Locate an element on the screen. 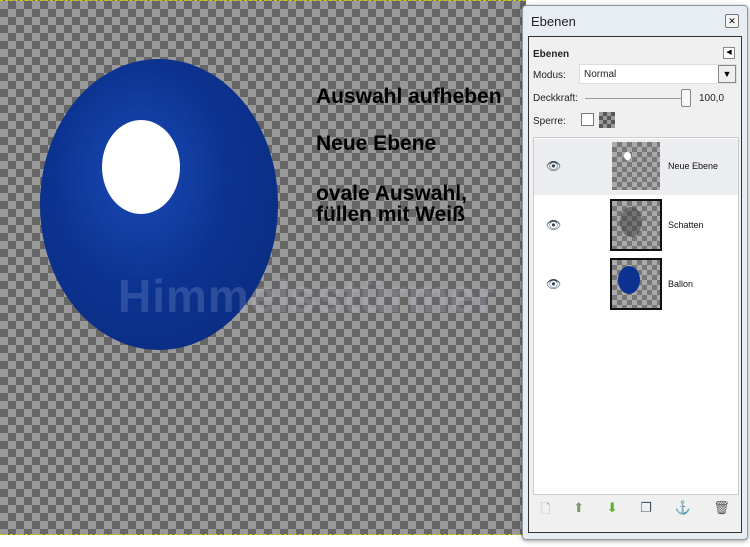 Image resolution: width=750 pixels, height=547 pixels. mode-select: Normal ▼ is located at coordinates (658, 74).